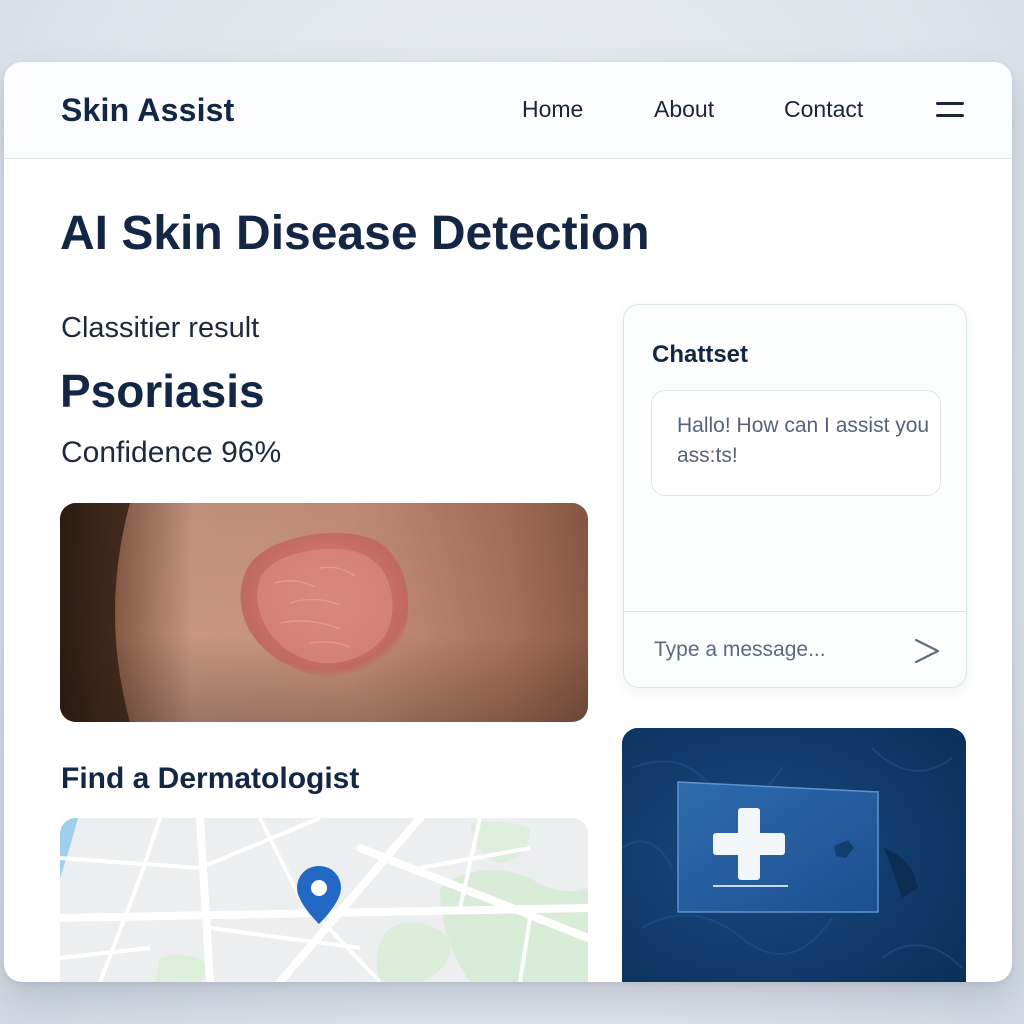 This screenshot has height=1024, width=1024. What do you see at coordinates (823, 109) in the screenshot?
I see `nav-link-contact: Contact` at bounding box center [823, 109].